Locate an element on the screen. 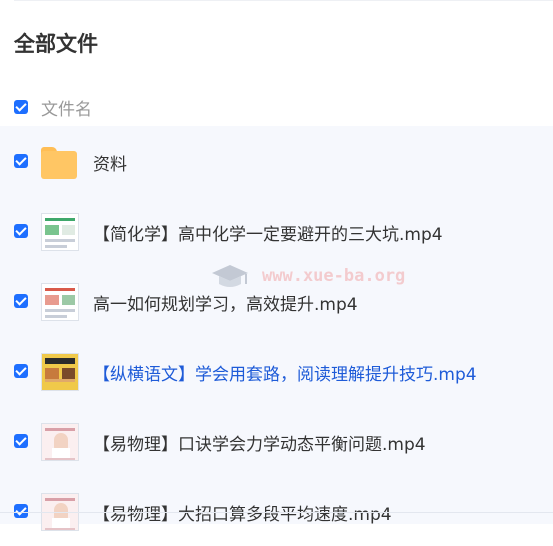 The height and width of the screenshot is (546, 553). folder-icon is located at coordinates (60, 162).